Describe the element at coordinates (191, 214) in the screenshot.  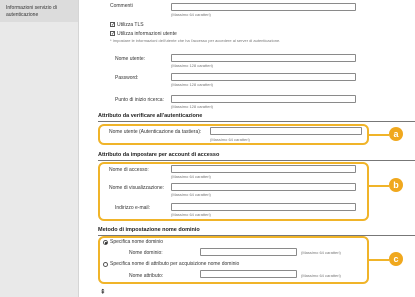
I see `email-hint: (Massimo 64 caratteri)` at that location.